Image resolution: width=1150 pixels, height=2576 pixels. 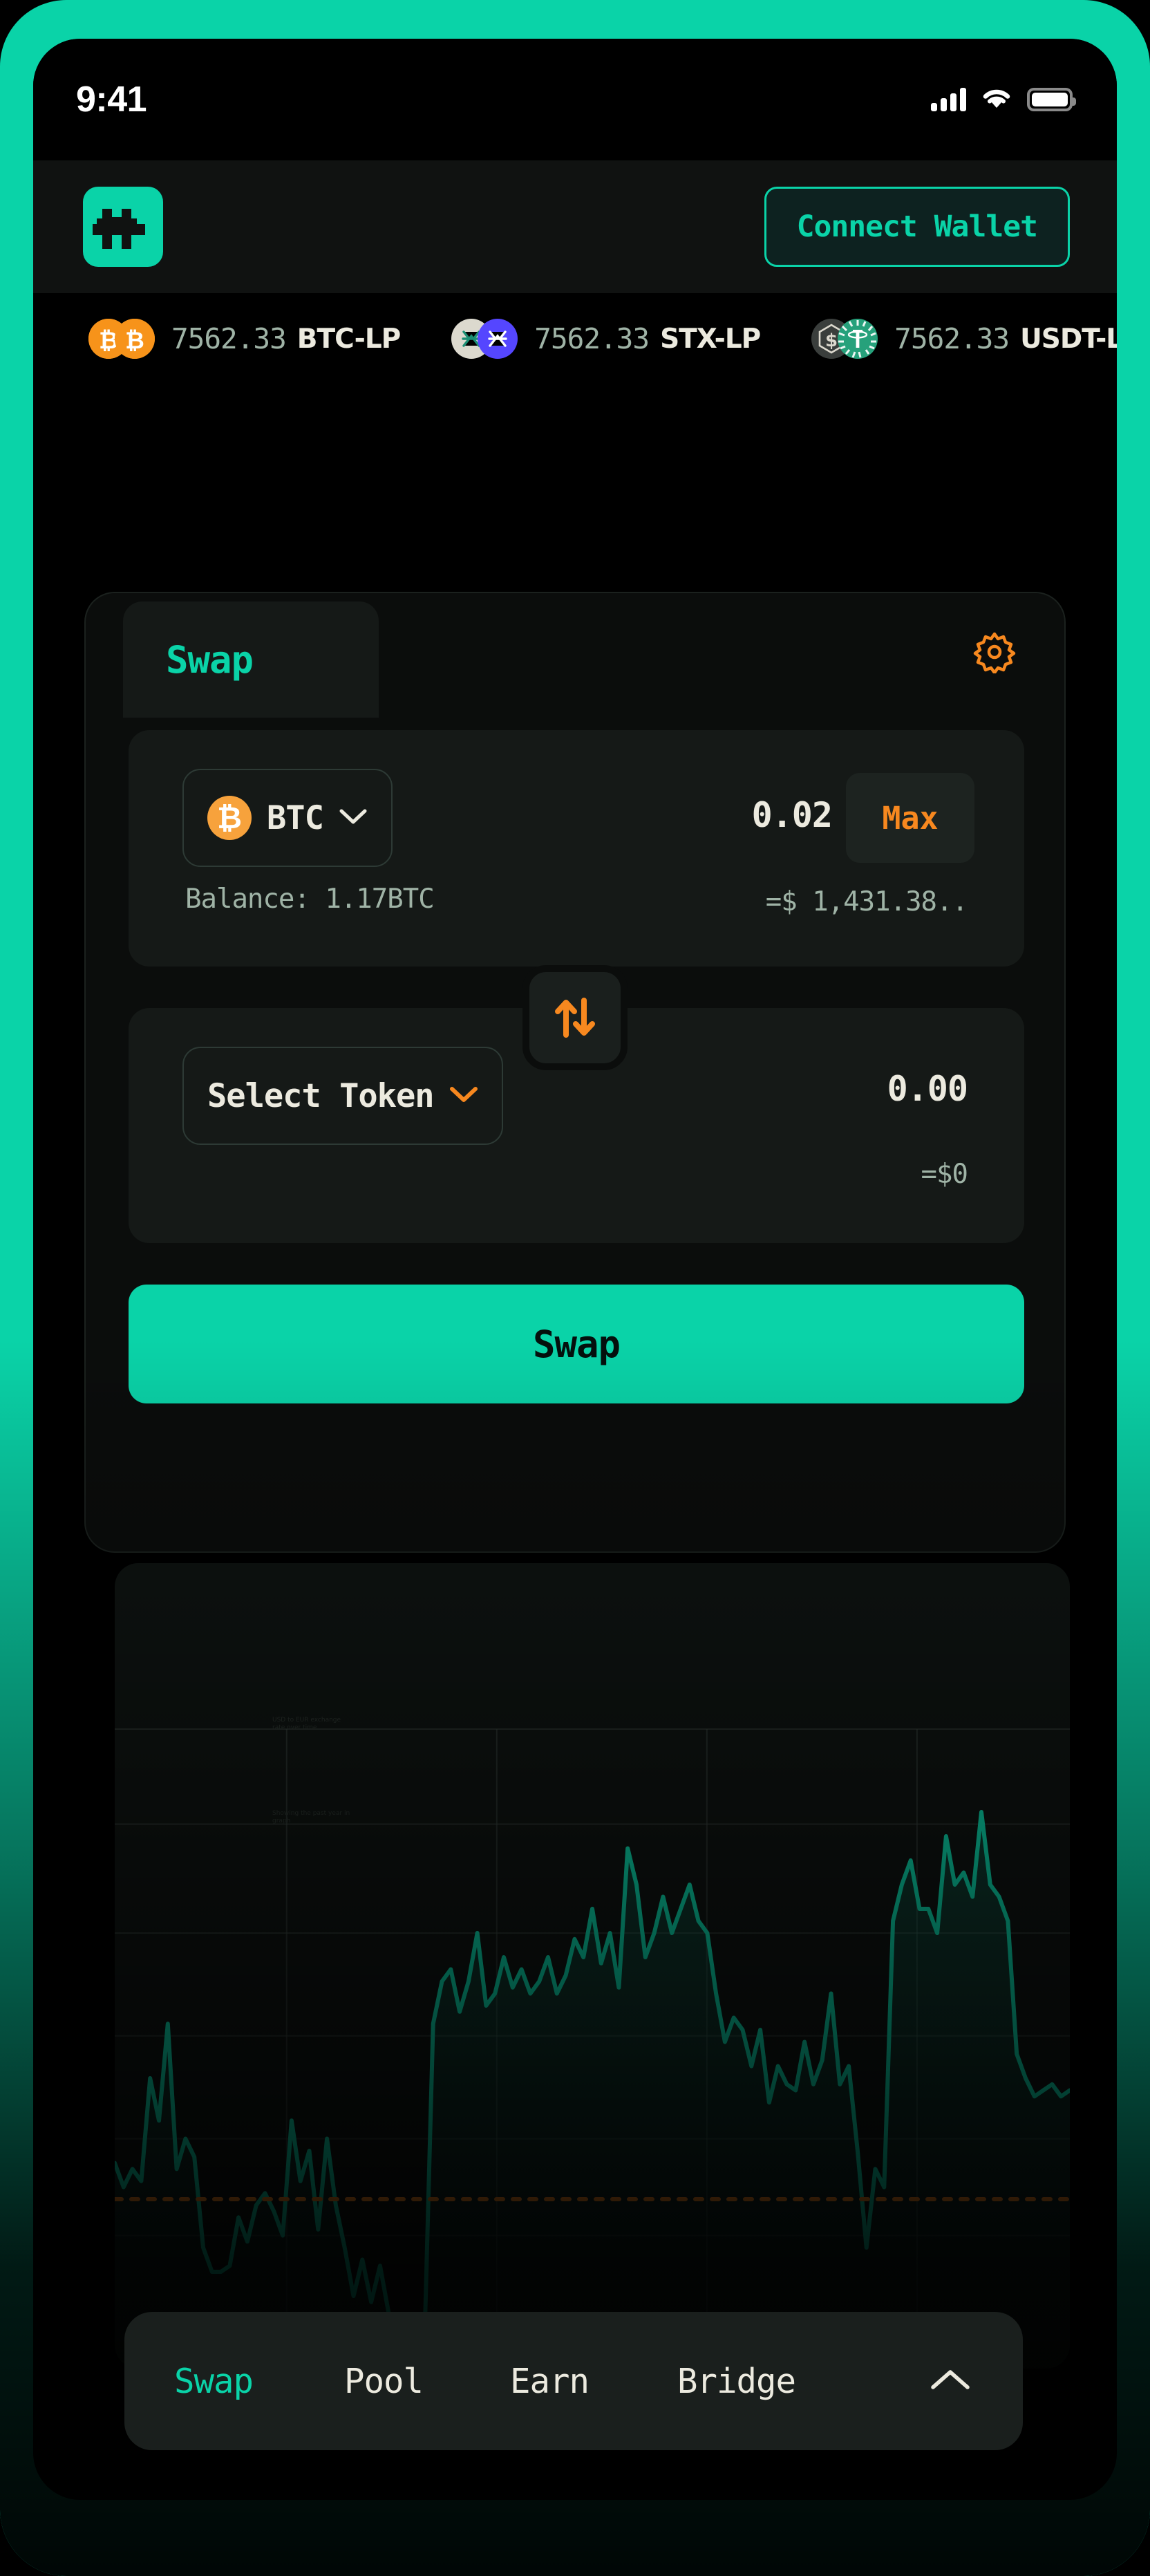 I want to click on ticker-item: ₿ ₿ 7562.33 BTC-LP, so click(x=245, y=339).